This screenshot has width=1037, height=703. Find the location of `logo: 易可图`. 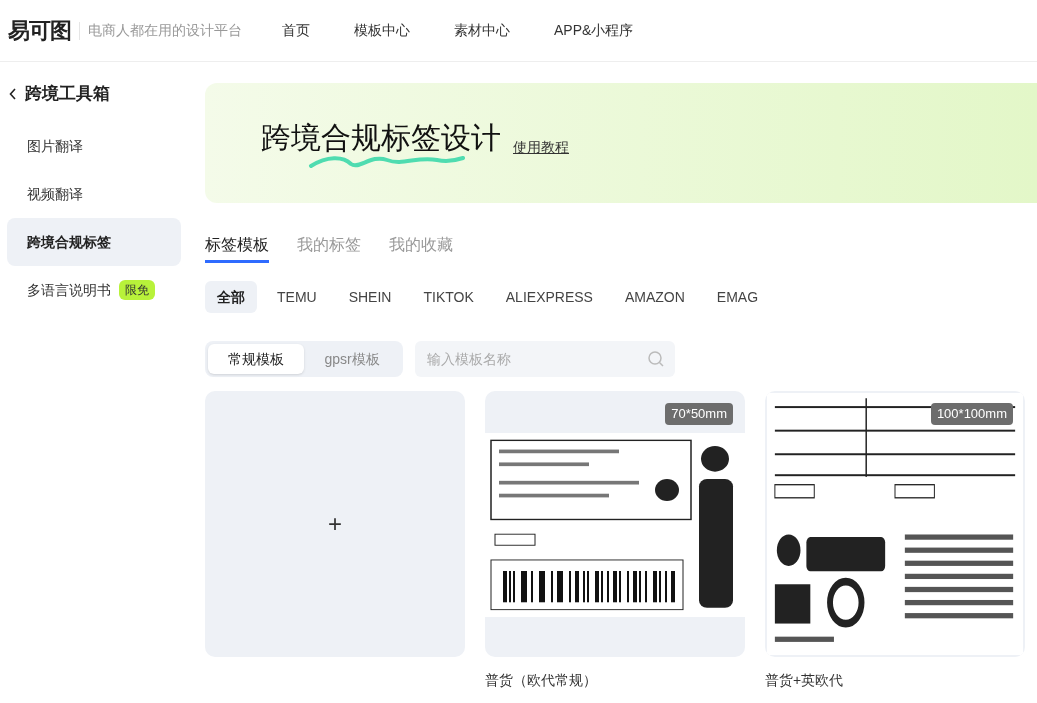

logo: 易可图 is located at coordinates (39, 30).